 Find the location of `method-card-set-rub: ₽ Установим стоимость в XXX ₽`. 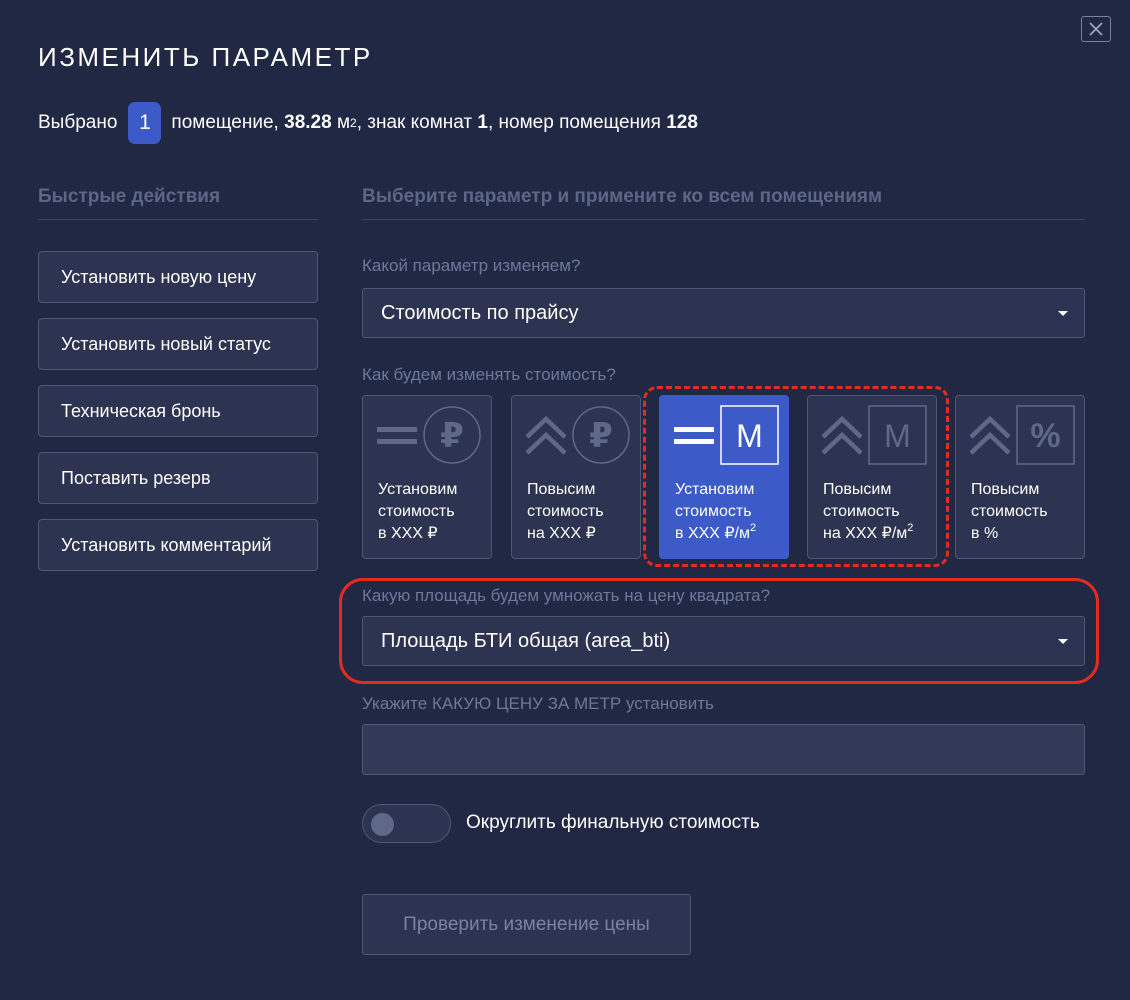

method-card-set-rub: ₽ Установим стоимость в XXX ₽ is located at coordinates (427, 477).